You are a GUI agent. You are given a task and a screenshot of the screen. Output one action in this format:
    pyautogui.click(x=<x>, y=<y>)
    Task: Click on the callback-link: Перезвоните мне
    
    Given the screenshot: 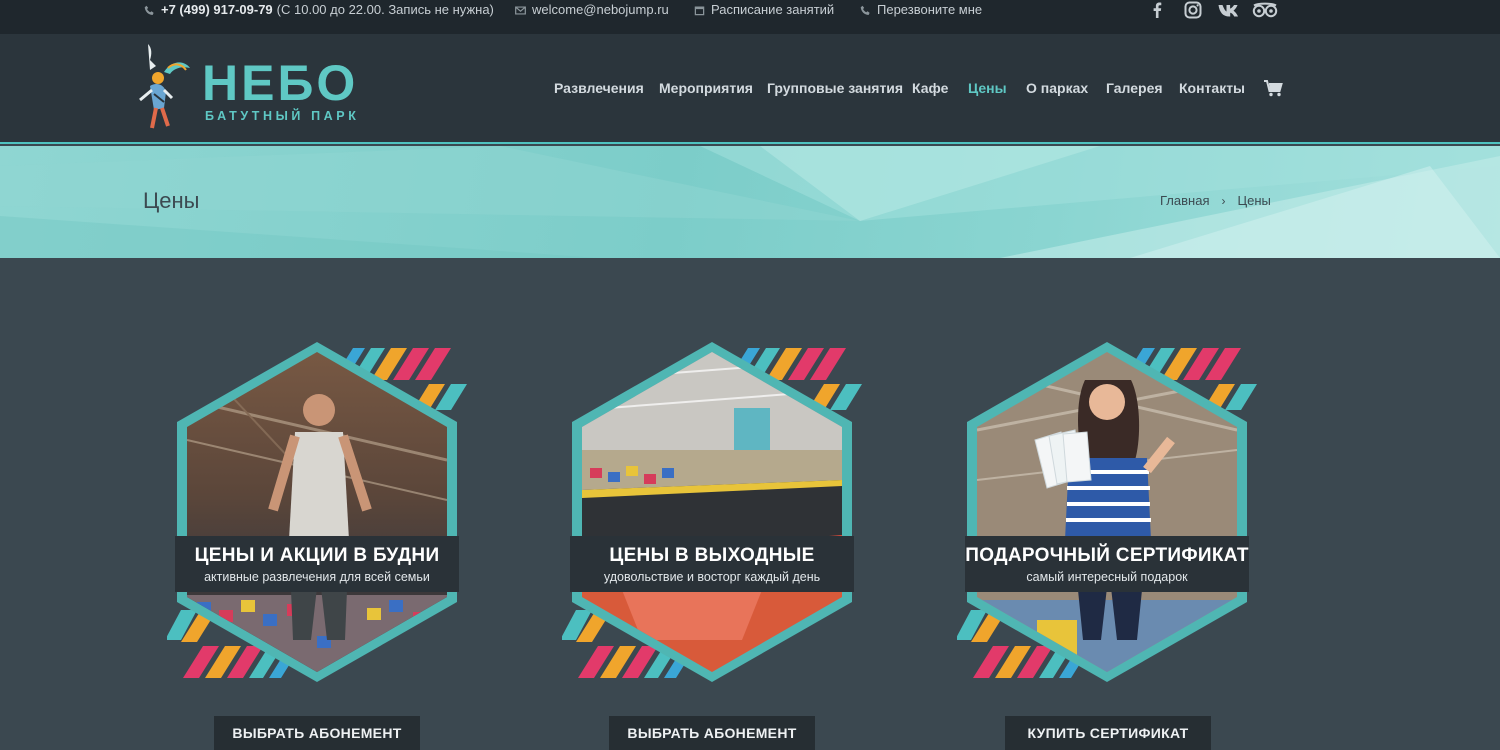 What is the action you would take?
    pyautogui.click(x=920, y=10)
    